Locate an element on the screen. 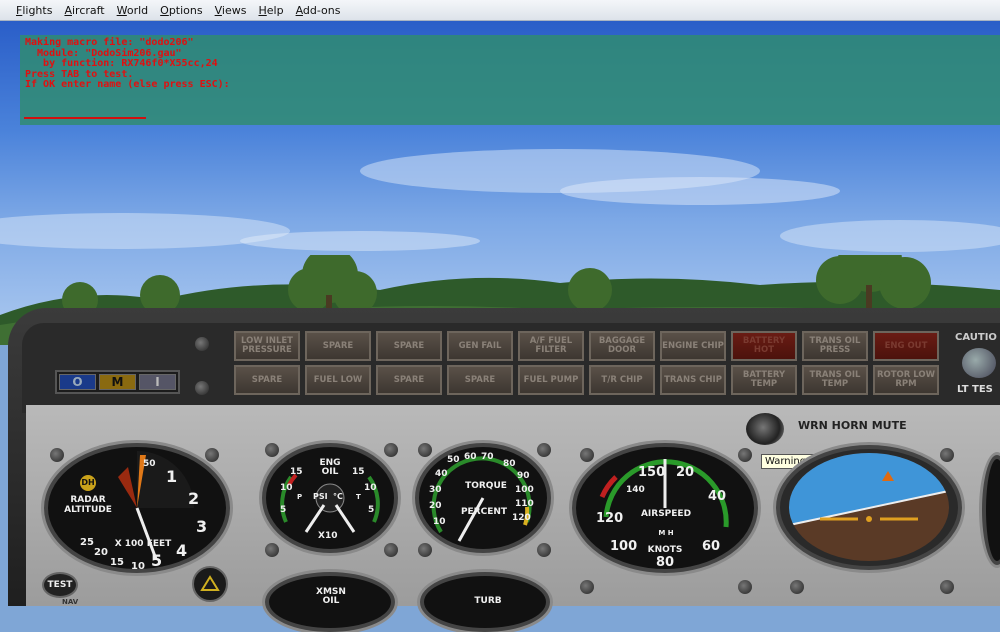 This screenshot has width=1000, height=632. torque-subtitle: PERCENT is located at coordinates (484, 512).